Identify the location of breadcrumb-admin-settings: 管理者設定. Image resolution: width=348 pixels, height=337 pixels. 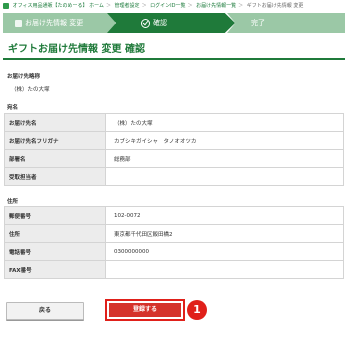
(127, 6).